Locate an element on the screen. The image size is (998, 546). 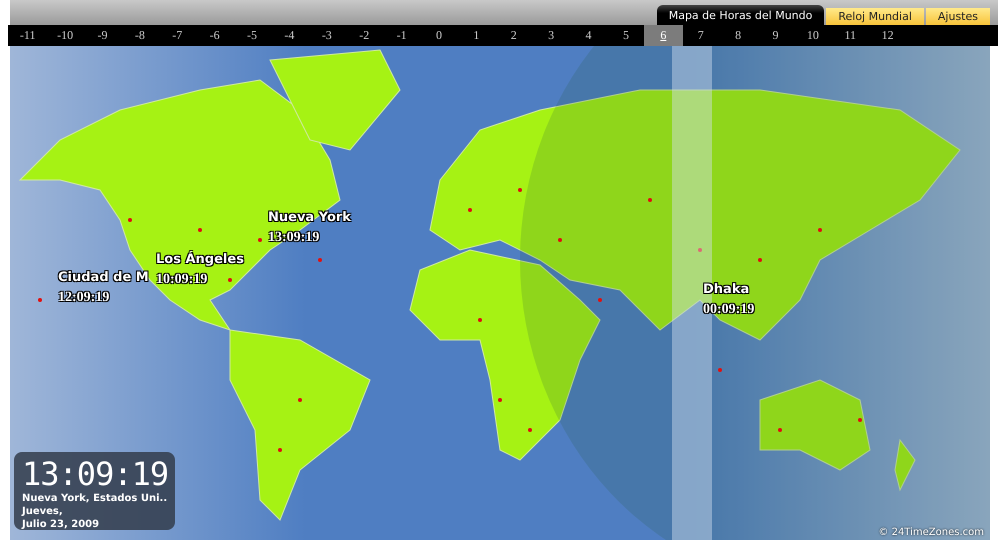
time-zone-tab: -4 is located at coordinates (290, 35).